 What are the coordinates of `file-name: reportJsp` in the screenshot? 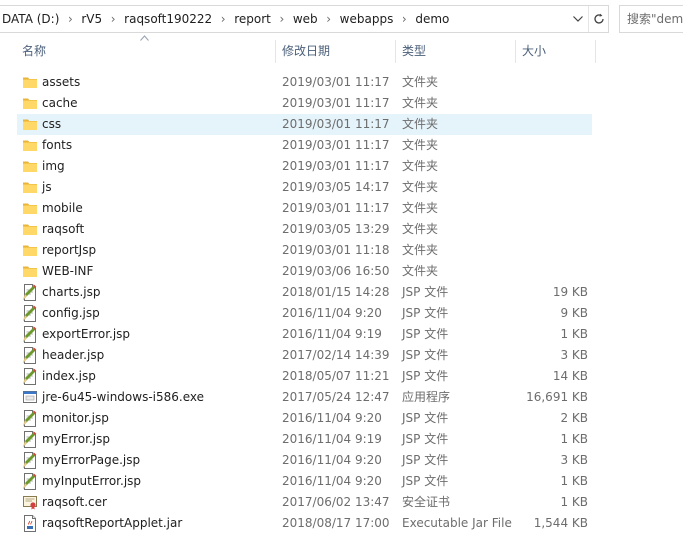 It's located at (69, 250).